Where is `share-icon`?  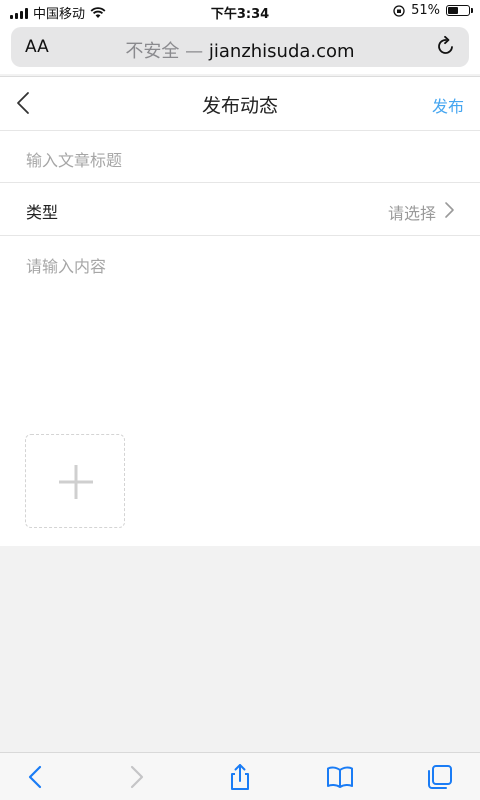 share-icon is located at coordinates (240, 777).